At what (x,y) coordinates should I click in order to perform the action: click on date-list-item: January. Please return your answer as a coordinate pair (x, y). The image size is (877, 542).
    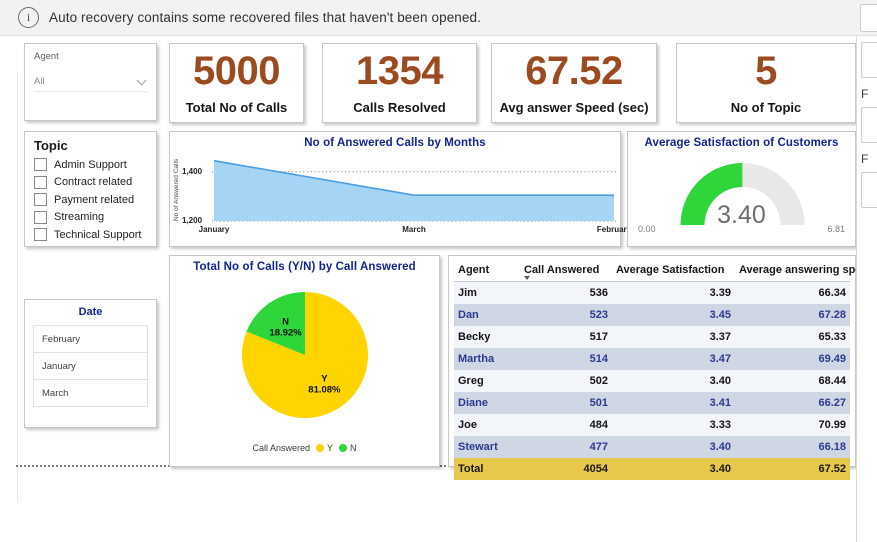
    Looking at the image, I should click on (90, 366).